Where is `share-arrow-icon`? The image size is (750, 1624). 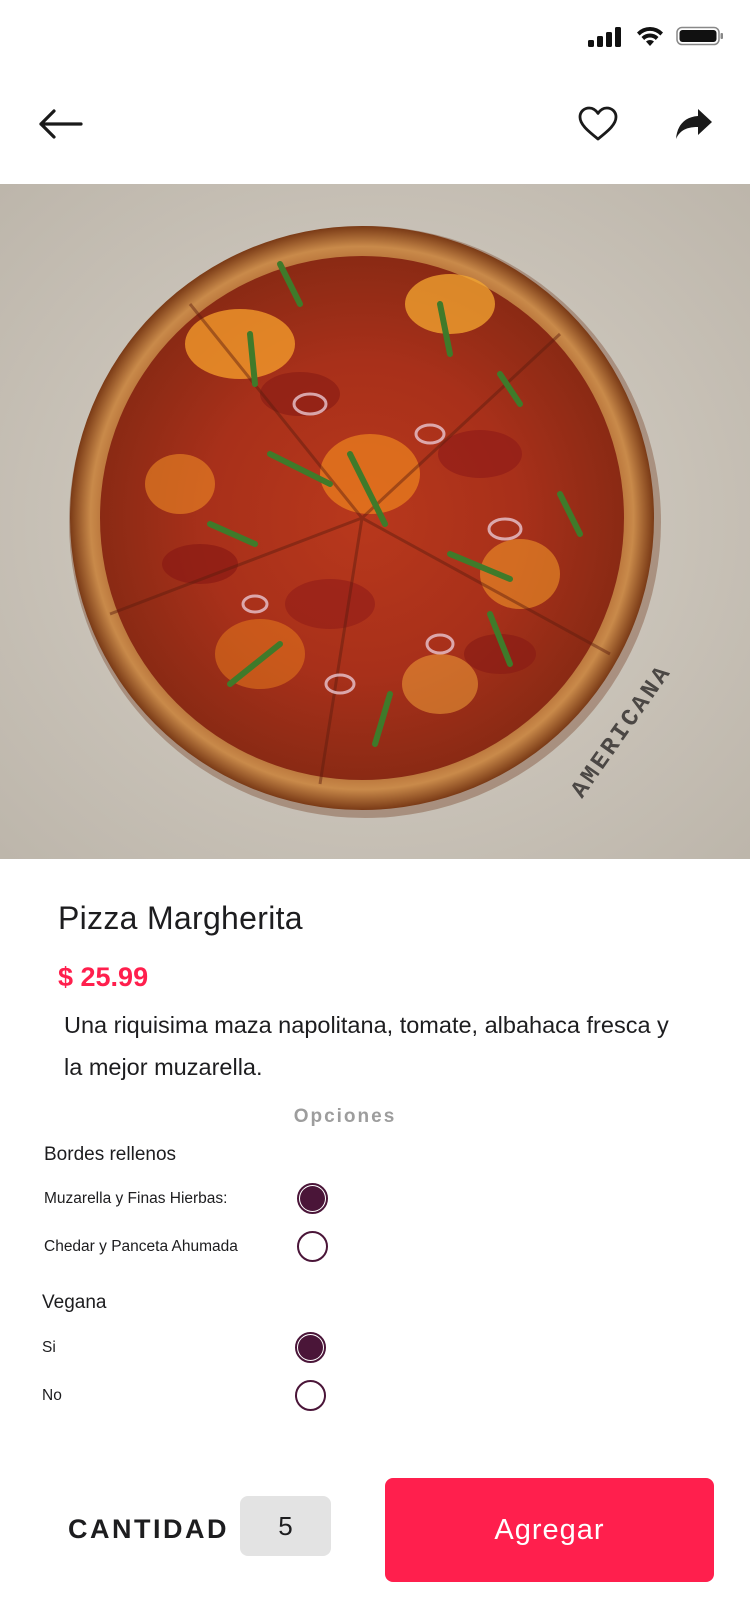 share-arrow-icon is located at coordinates (694, 124).